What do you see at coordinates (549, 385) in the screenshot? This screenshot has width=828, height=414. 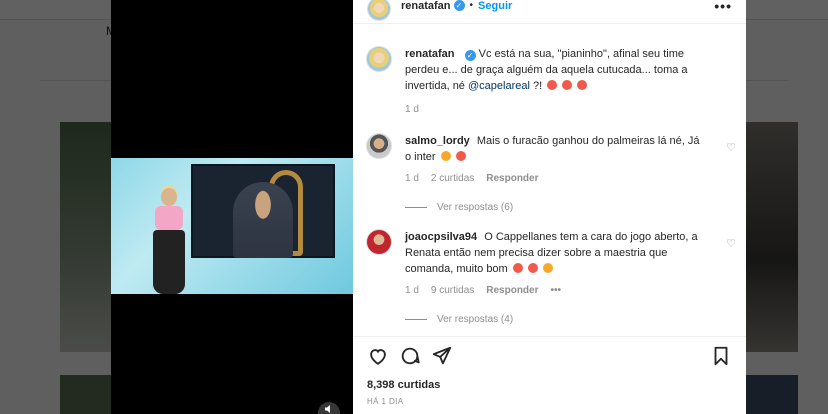 I see `like-count: 8,398 curtidas` at bounding box center [549, 385].